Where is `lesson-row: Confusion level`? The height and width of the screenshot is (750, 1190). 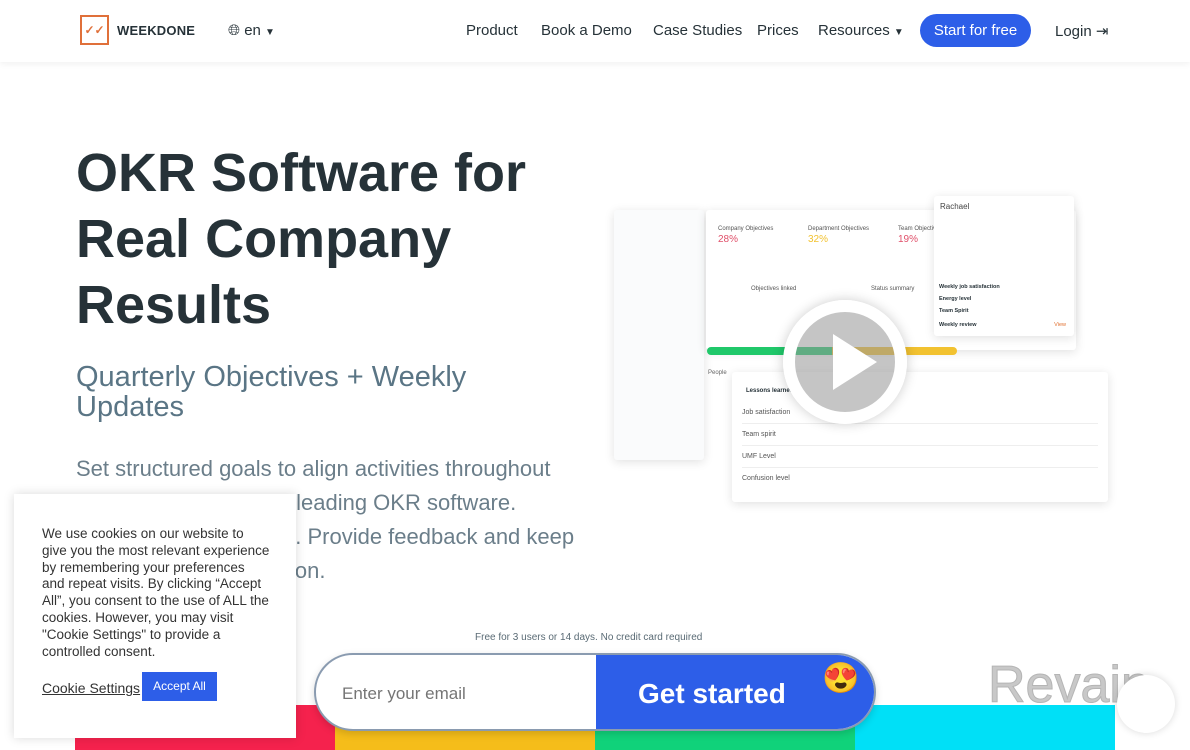
lesson-row: Confusion level is located at coordinates (766, 478).